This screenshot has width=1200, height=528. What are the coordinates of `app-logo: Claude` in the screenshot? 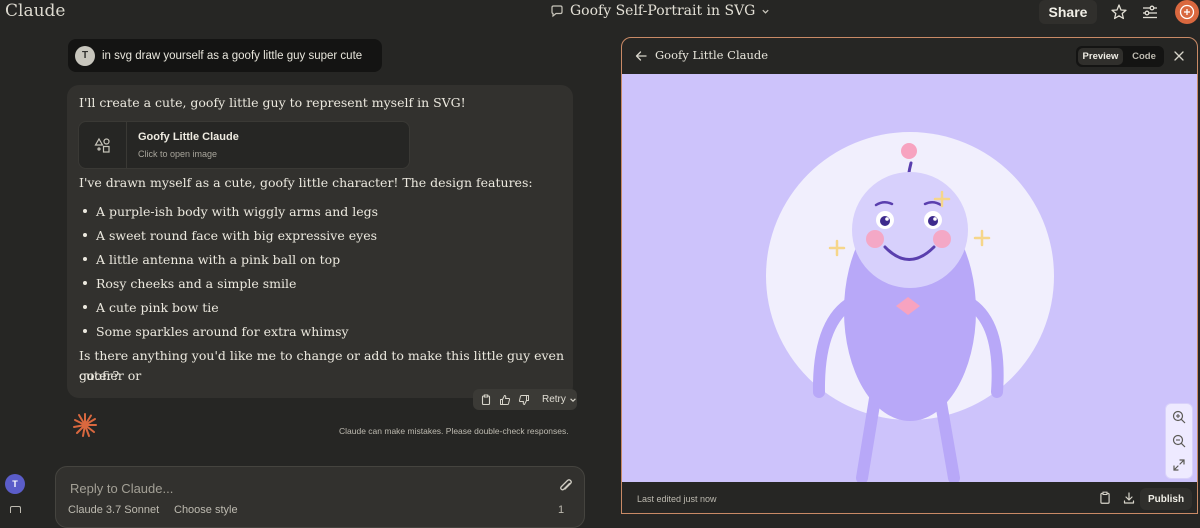 It's located at (35, 11).